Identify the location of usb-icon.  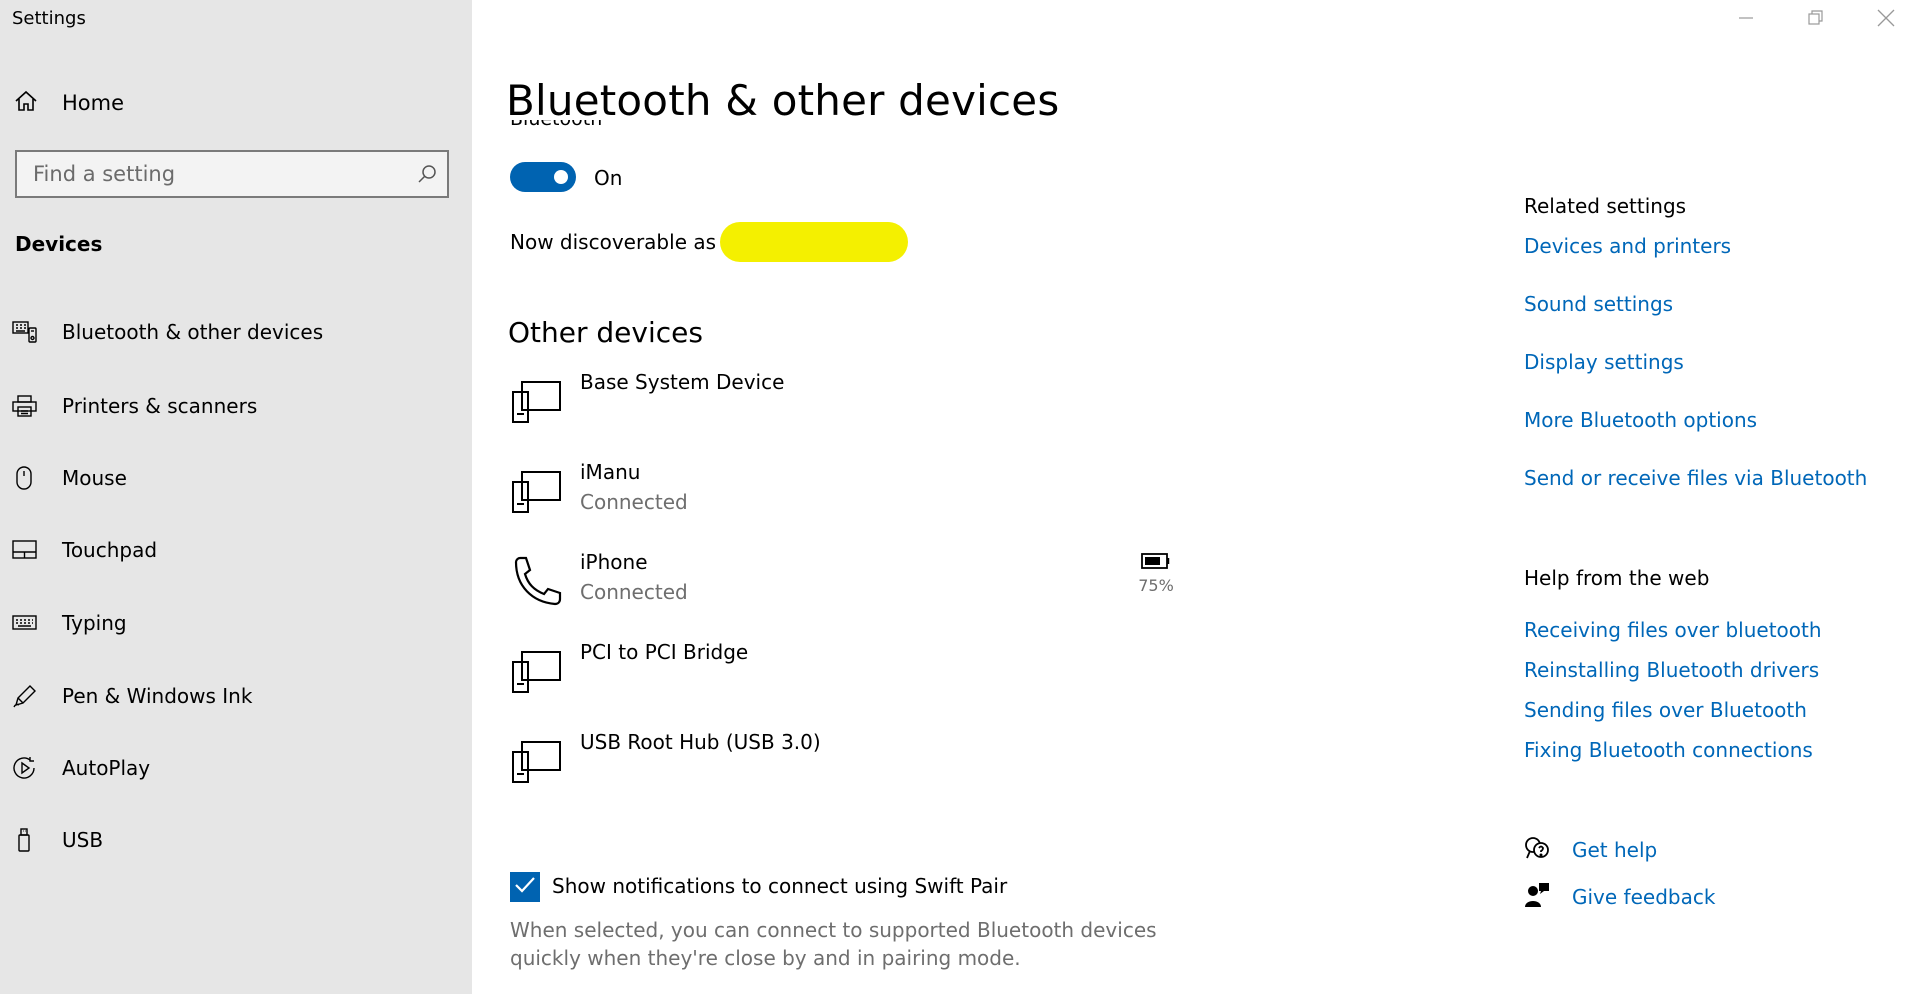
(27, 840).